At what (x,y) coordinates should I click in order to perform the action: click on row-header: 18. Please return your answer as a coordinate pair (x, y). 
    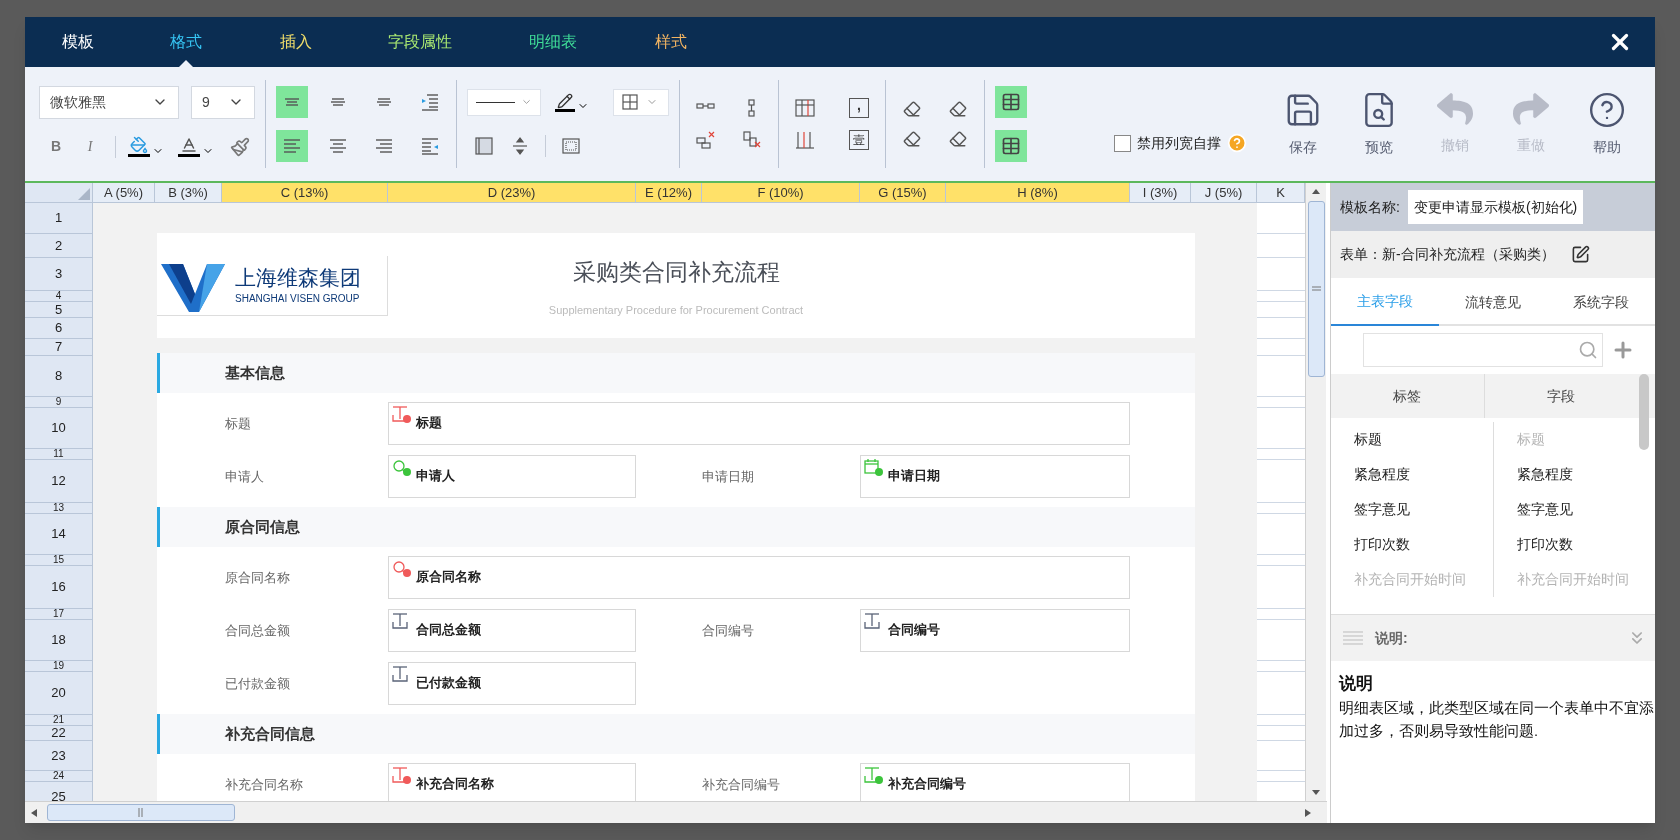
    Looking at the image, I should click on (59, 640).